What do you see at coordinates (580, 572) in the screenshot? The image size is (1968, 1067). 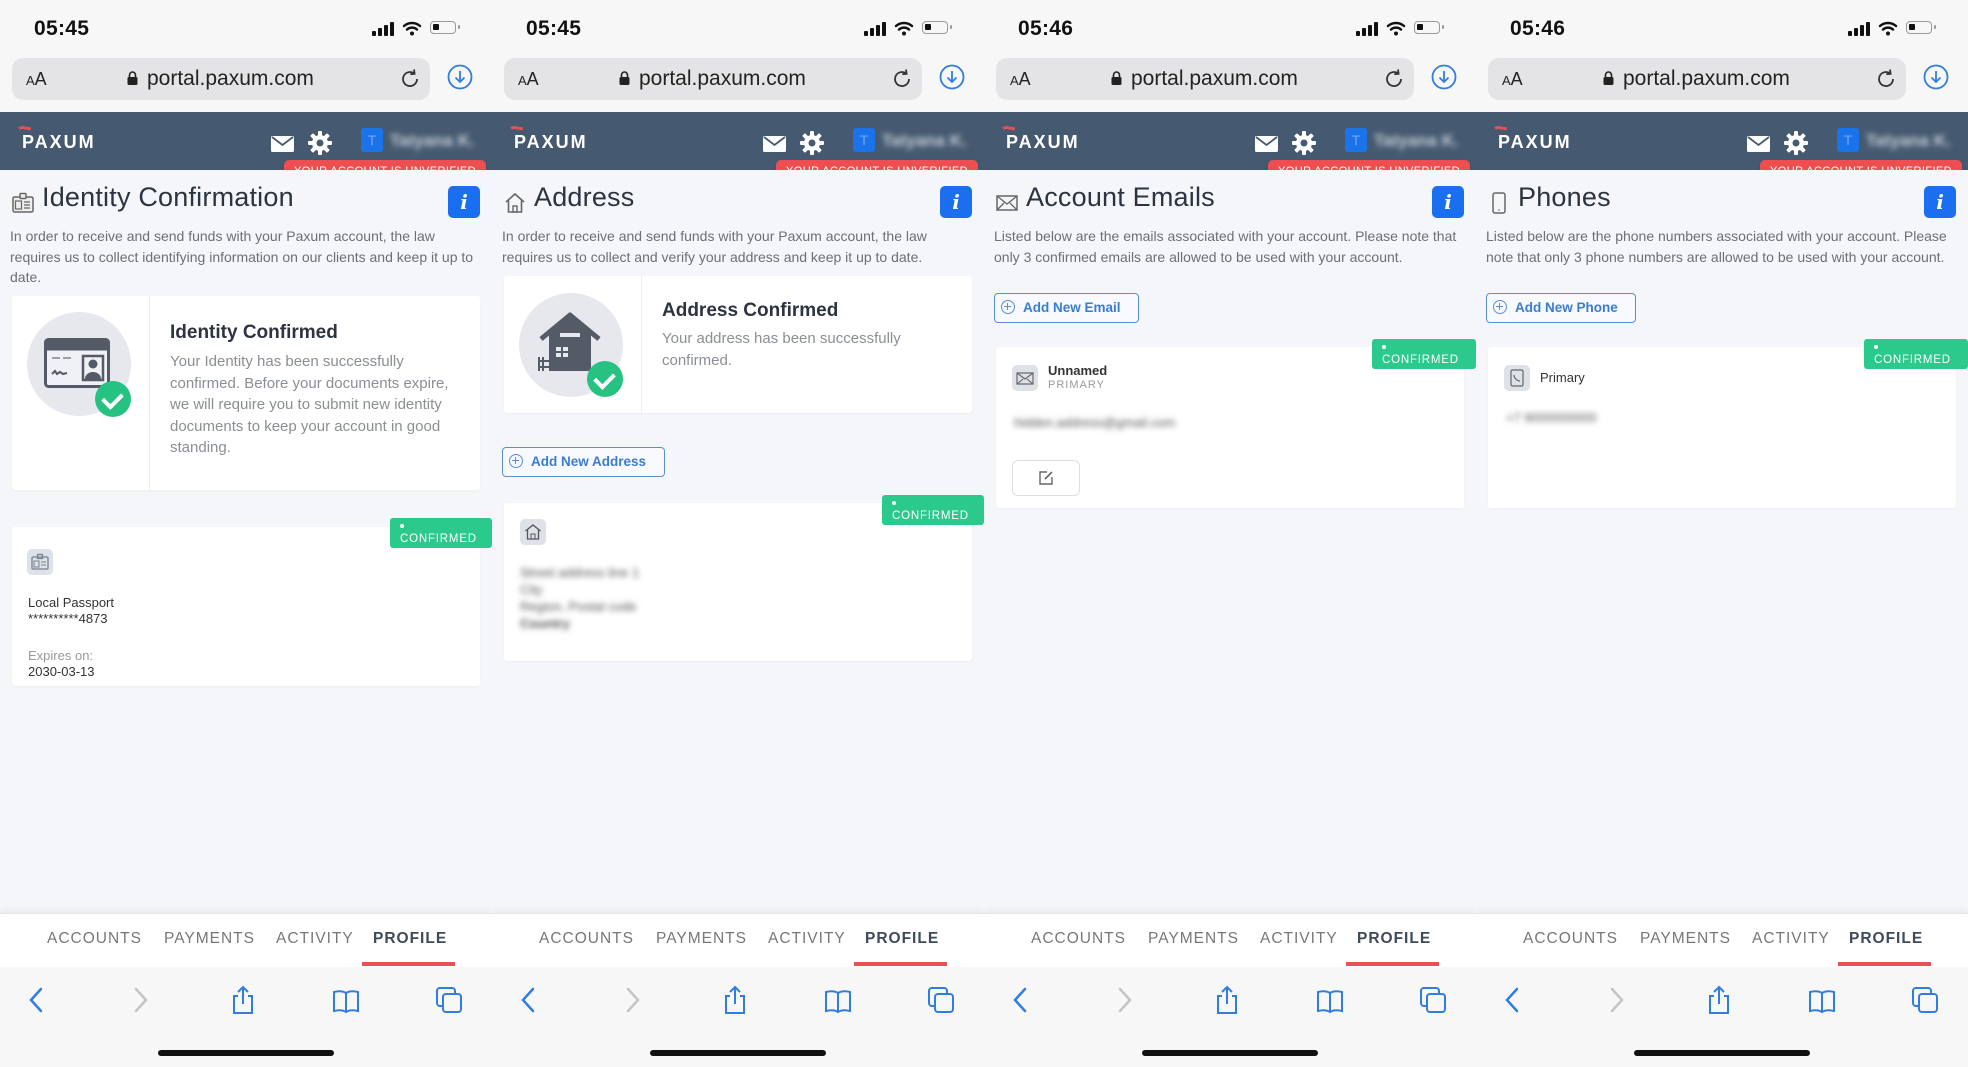 I see `address-line-1: Street address line 1` at bounding box center [580, 572].